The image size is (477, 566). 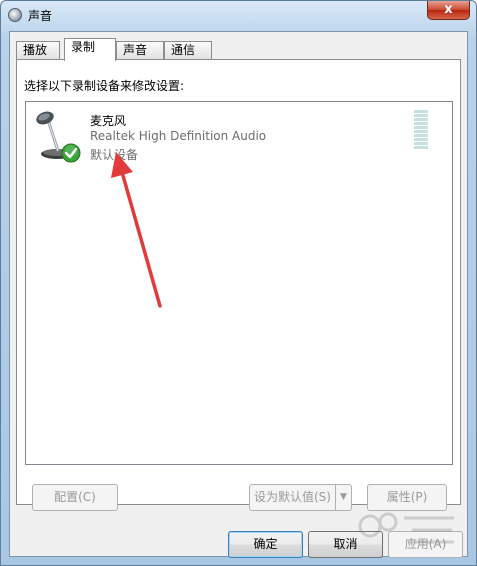 I want to click on tab-communications: 通信, so click(x=188, y=50).